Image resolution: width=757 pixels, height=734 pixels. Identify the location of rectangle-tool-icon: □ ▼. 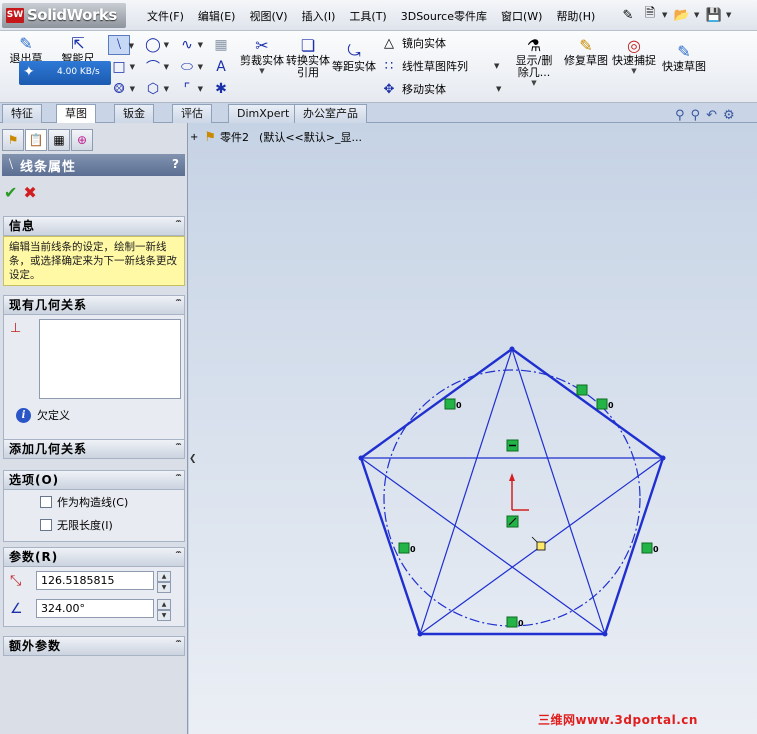
(121, 67).